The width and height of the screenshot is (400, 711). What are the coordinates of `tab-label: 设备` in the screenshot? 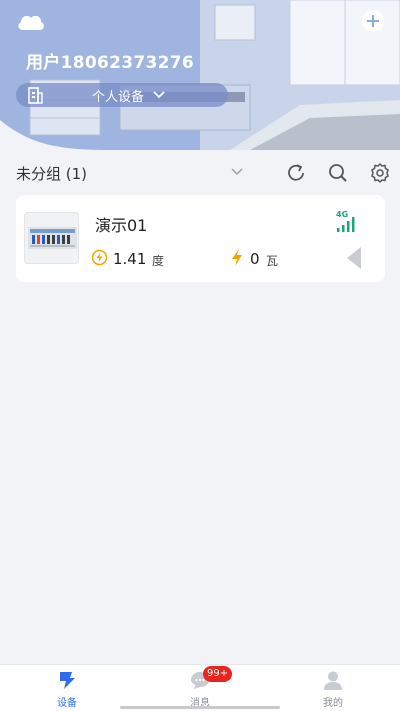 It's located at (67, 703).